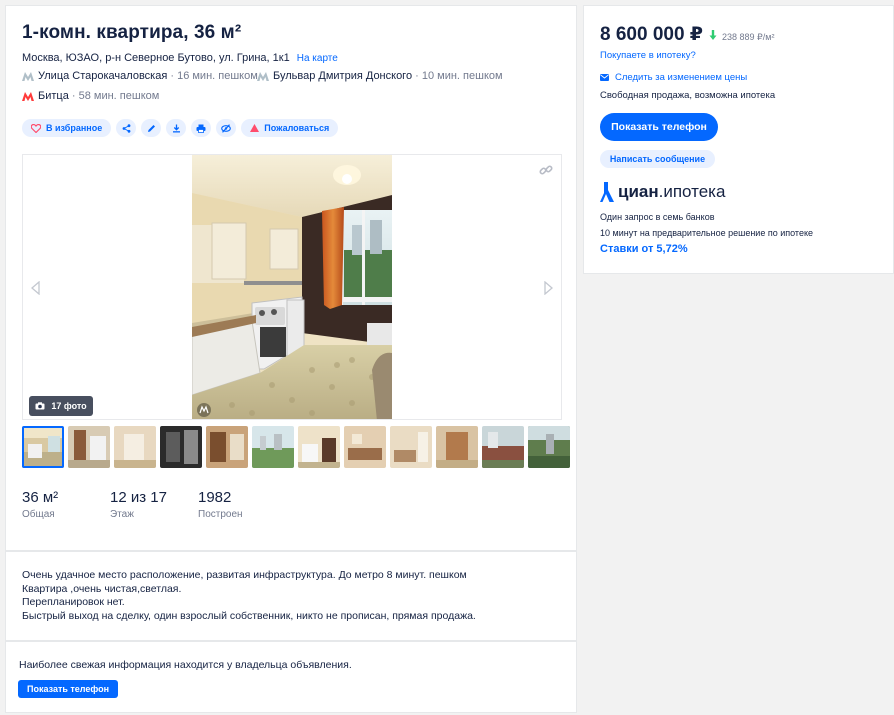 The image size is (894, 715). Describe the element at coordinates (297, 128) in the screenshot. I see `complain-label: Пожаловаться` at that location.